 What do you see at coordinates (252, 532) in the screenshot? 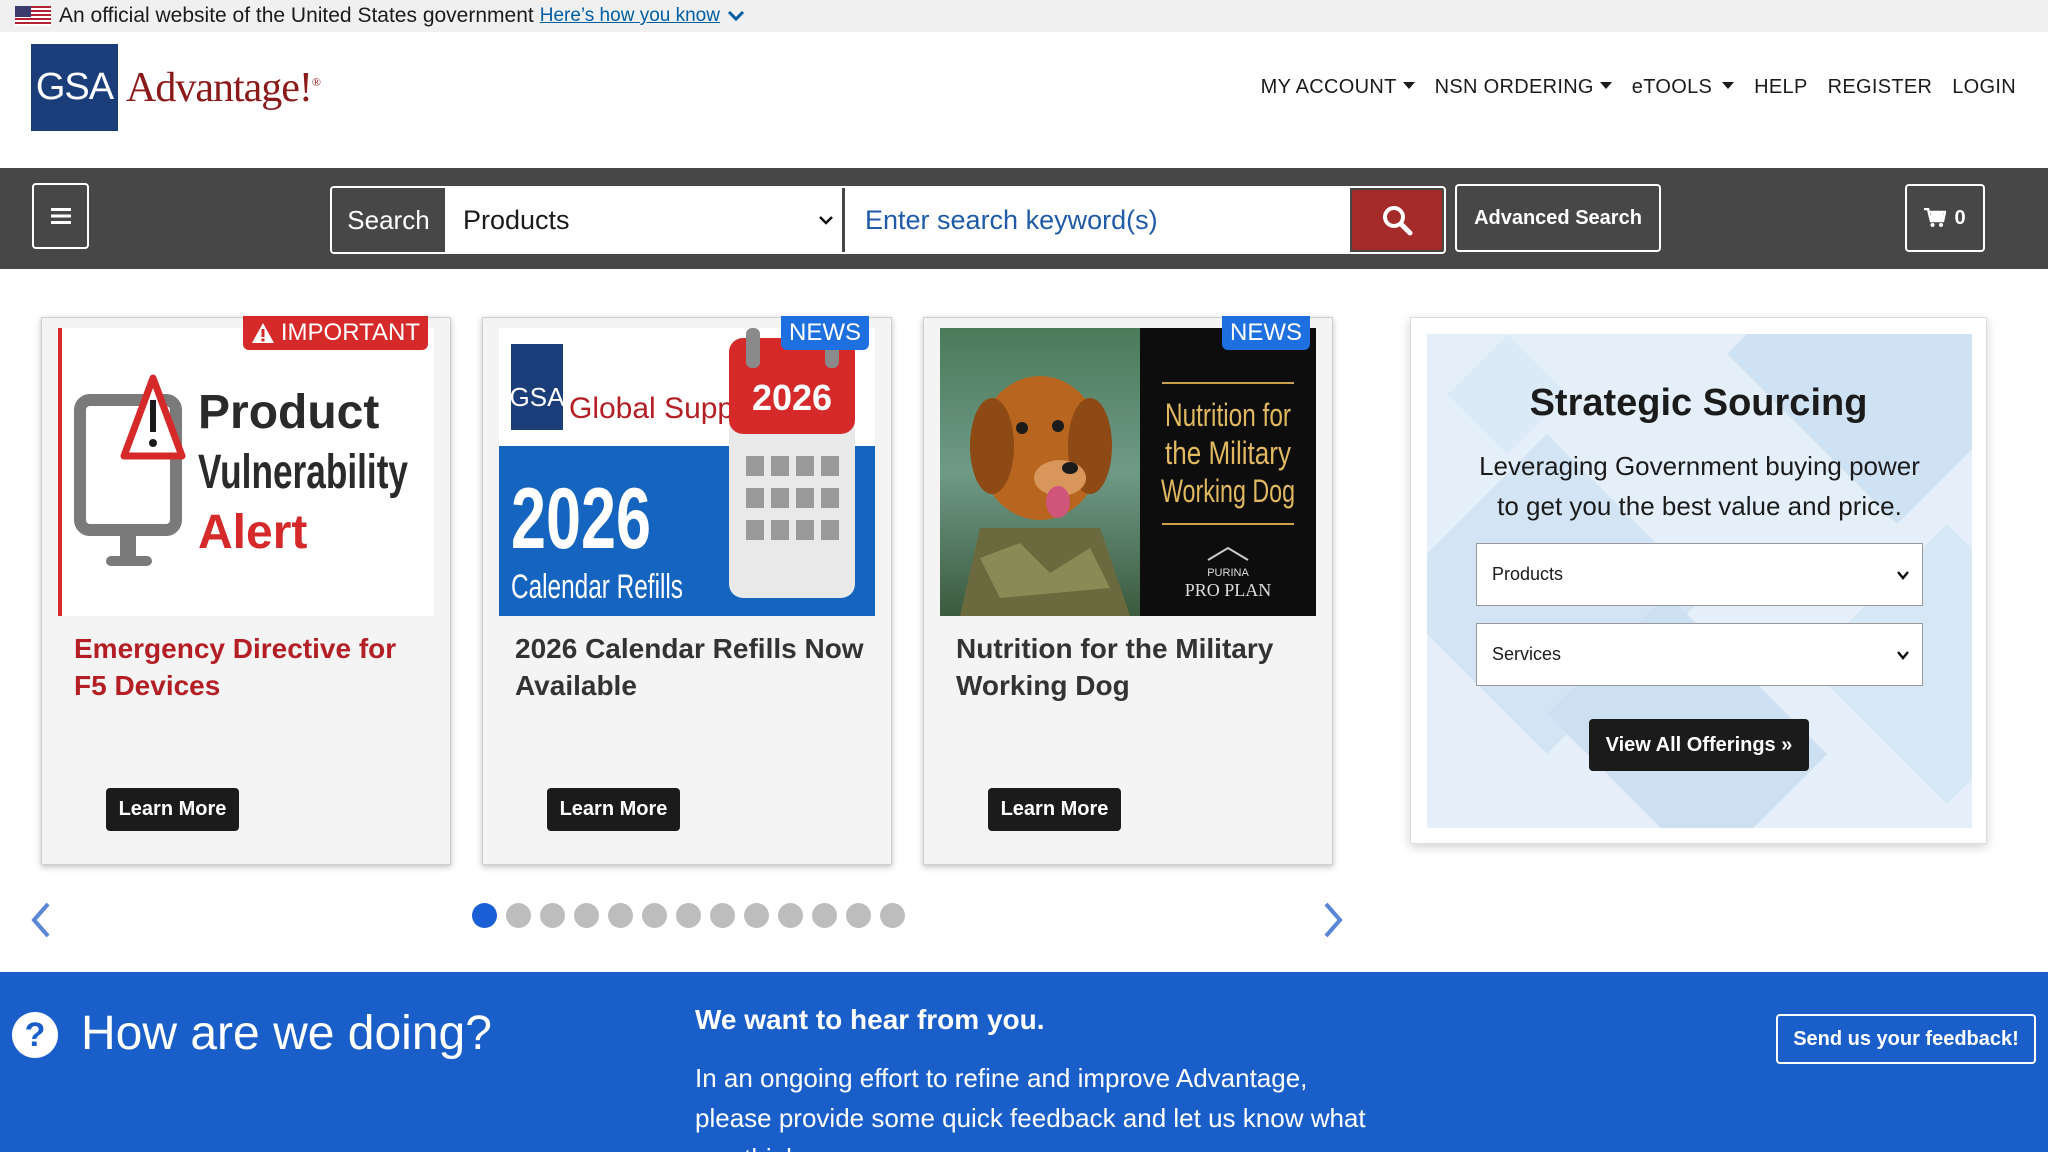
I see `card-image-line3: Alert` at bounding box center [252, 532].